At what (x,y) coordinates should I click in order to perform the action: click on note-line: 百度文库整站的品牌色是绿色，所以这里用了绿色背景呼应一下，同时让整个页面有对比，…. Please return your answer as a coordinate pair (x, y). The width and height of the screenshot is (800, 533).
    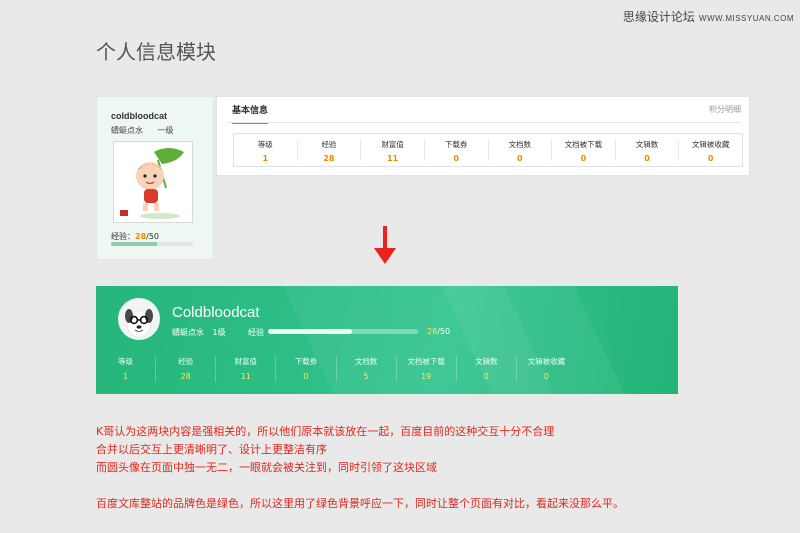
    Looking at the image, I should click on (360, 503).